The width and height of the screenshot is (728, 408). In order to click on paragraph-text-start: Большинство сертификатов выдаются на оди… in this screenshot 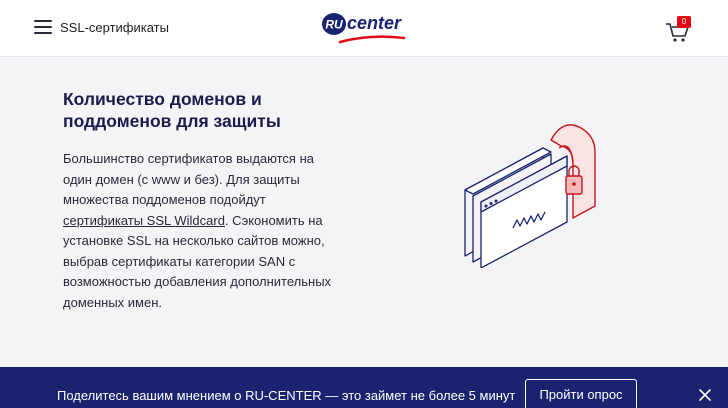, I will do `click(188, 179)`.